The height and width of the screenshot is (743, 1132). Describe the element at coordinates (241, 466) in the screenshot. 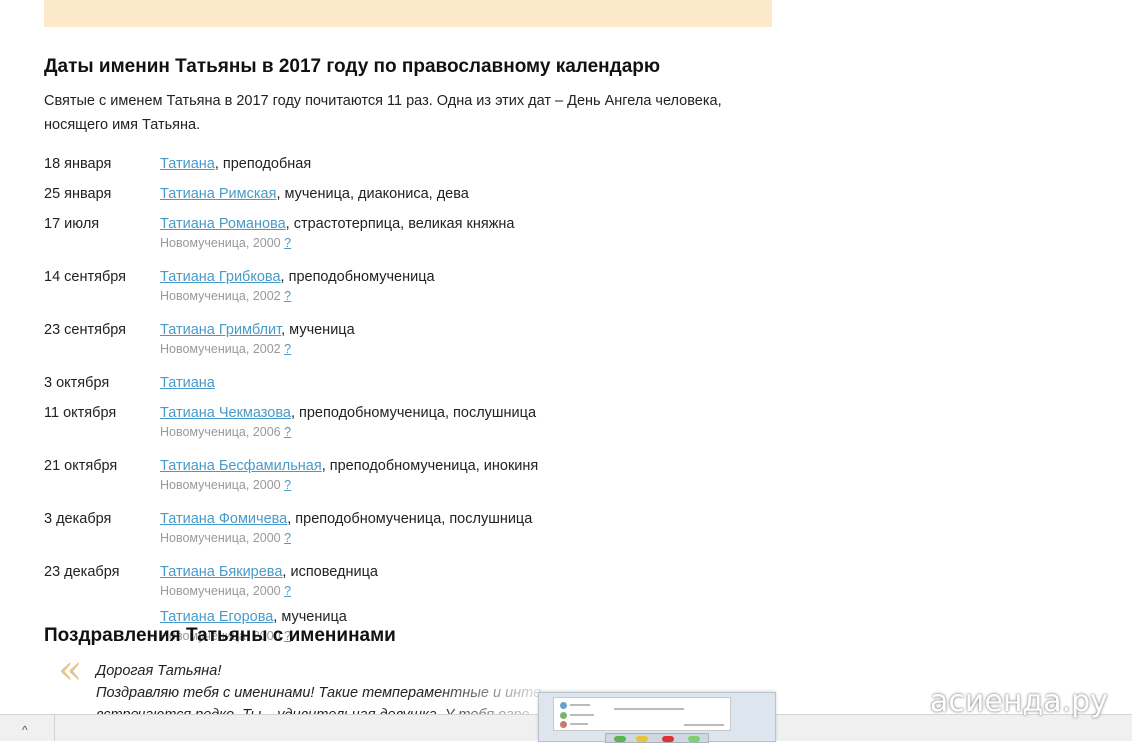

I see `saint-name-link: Татиана Бесфамильная` at that location.